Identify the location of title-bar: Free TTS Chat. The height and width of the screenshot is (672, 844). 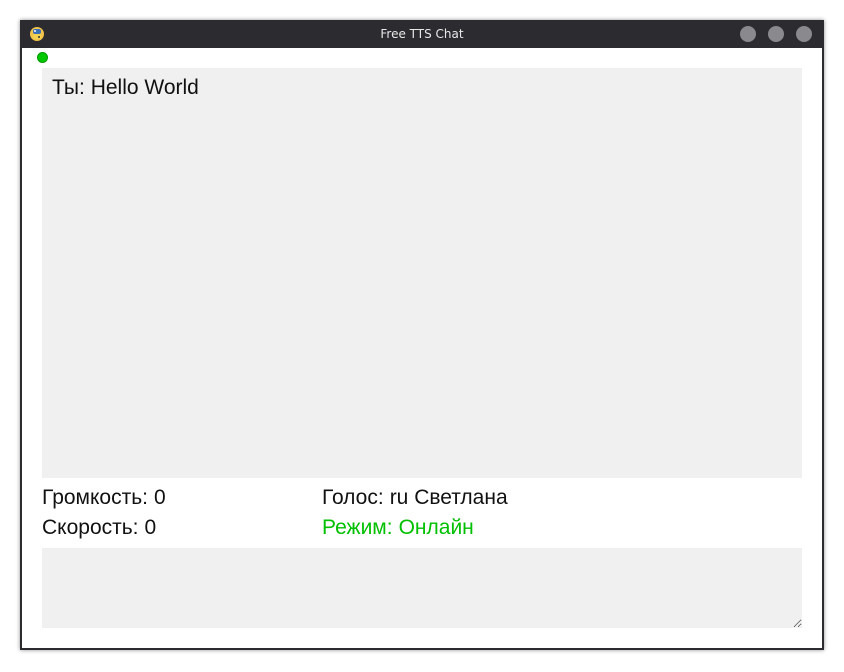
(422, 34).